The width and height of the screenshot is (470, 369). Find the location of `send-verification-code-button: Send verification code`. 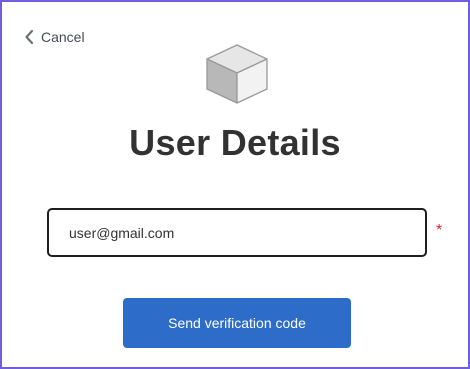

send-verification-code-button: Send verification code is located at coordinates (237, 323).